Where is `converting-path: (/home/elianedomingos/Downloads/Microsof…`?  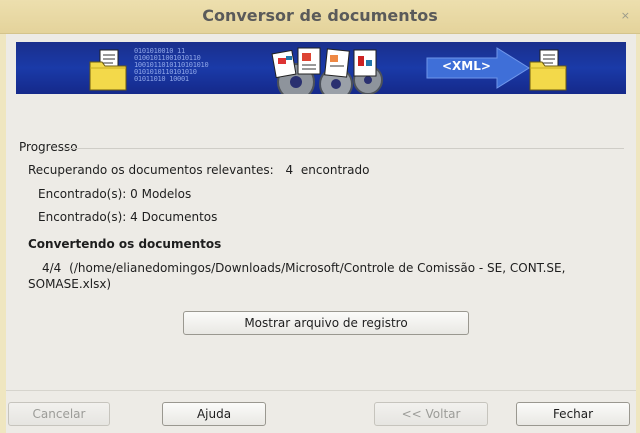
converting-path: (/home/elianedomingos/Downloads/Microsof… is located at coordinates (317, 268).